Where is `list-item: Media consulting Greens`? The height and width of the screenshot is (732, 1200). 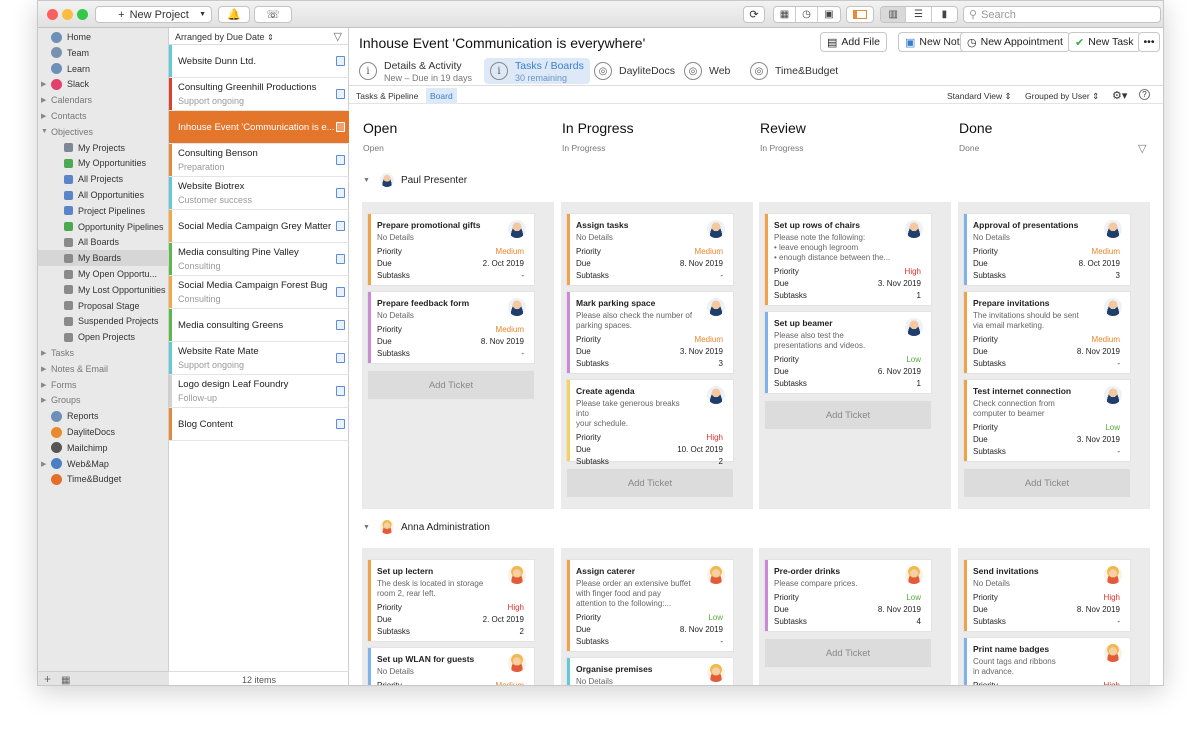
list-item: Media consulting Greens is located at coordinates (259, 325).